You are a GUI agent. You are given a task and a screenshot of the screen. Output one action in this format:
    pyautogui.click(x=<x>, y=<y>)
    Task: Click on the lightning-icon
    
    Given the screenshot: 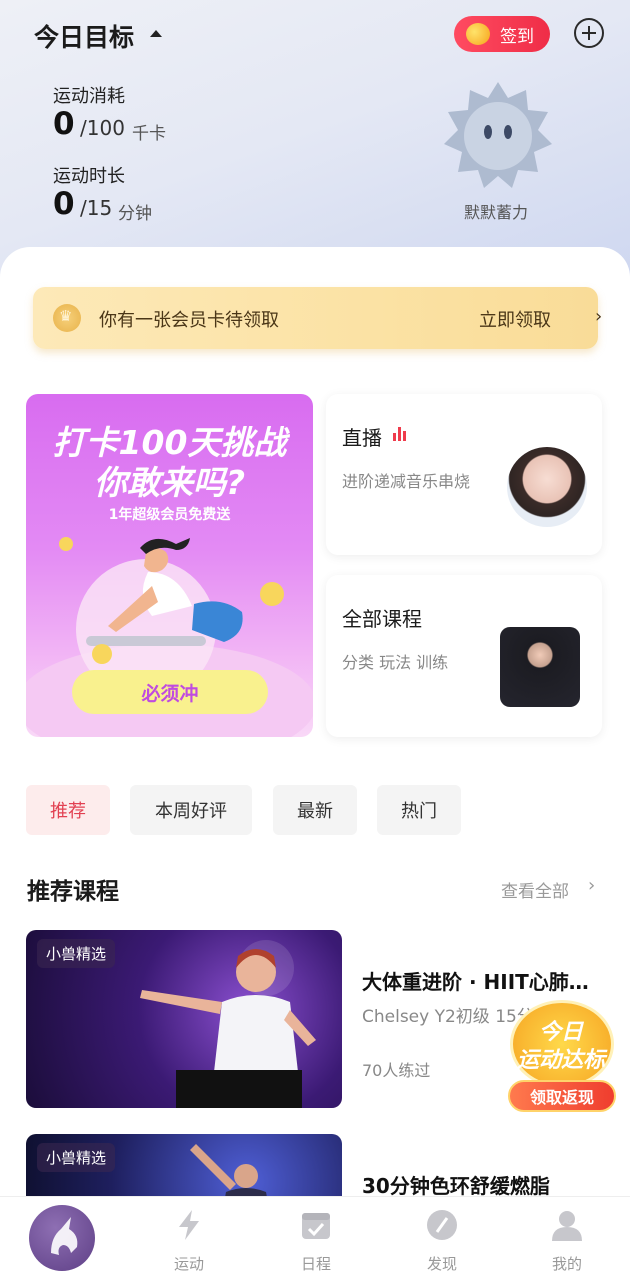 What is the action you would take?
    pyautogui.click(x=189, y=1225)
    